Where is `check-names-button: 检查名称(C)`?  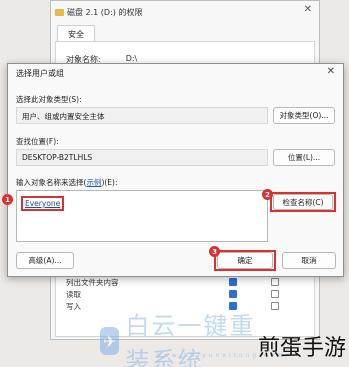 check-names-button: 检查名称(C) is located at coordinates (303, 202).